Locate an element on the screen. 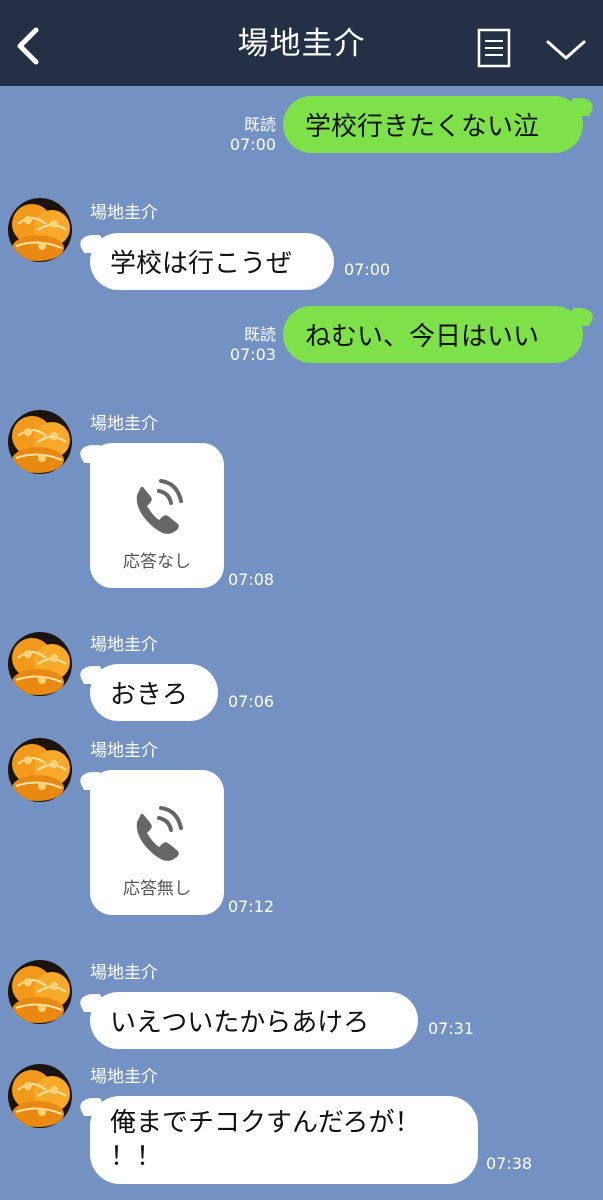 The image size is (603, 1200). message-time: 07:38 is located at coordinates (509, 1163).